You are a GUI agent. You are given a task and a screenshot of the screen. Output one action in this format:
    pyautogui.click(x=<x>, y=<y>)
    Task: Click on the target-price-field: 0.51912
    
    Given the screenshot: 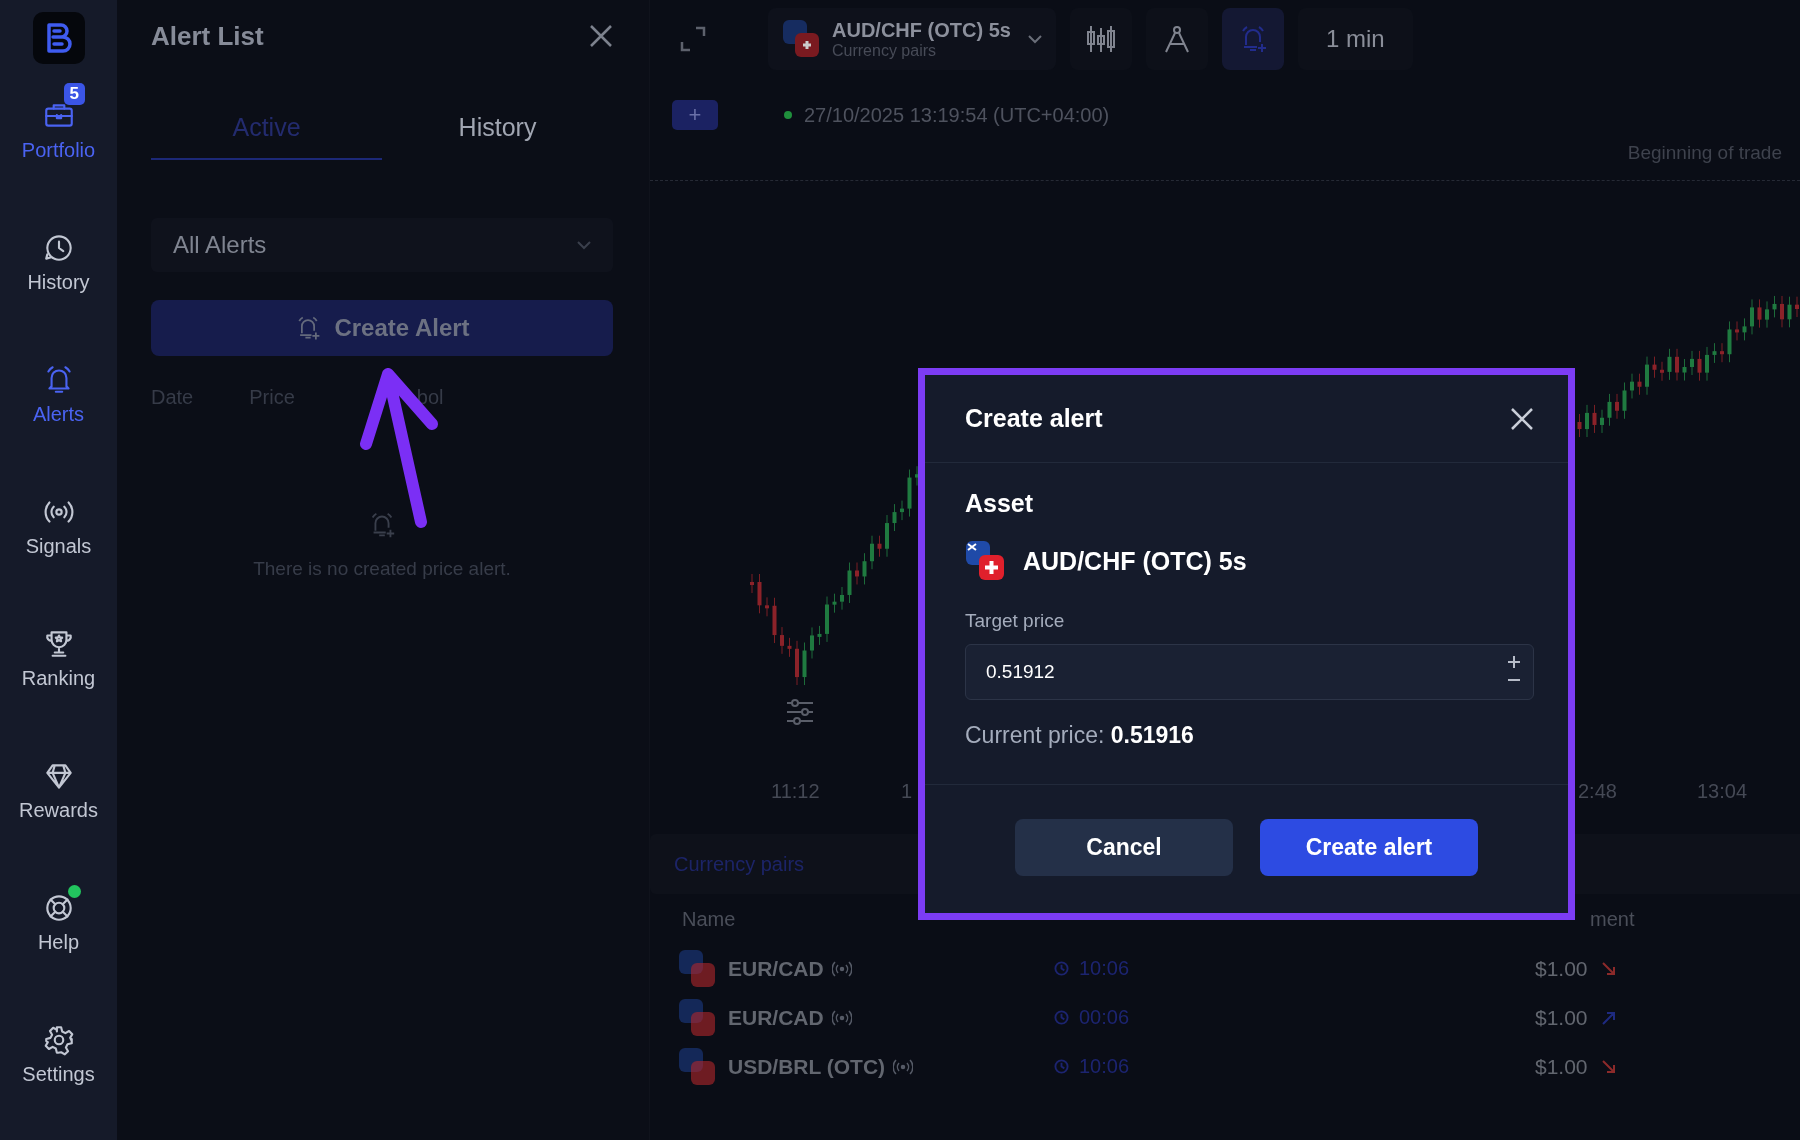 What is the action you would take?
    pyautogui.click(x=1249, y=672)
    